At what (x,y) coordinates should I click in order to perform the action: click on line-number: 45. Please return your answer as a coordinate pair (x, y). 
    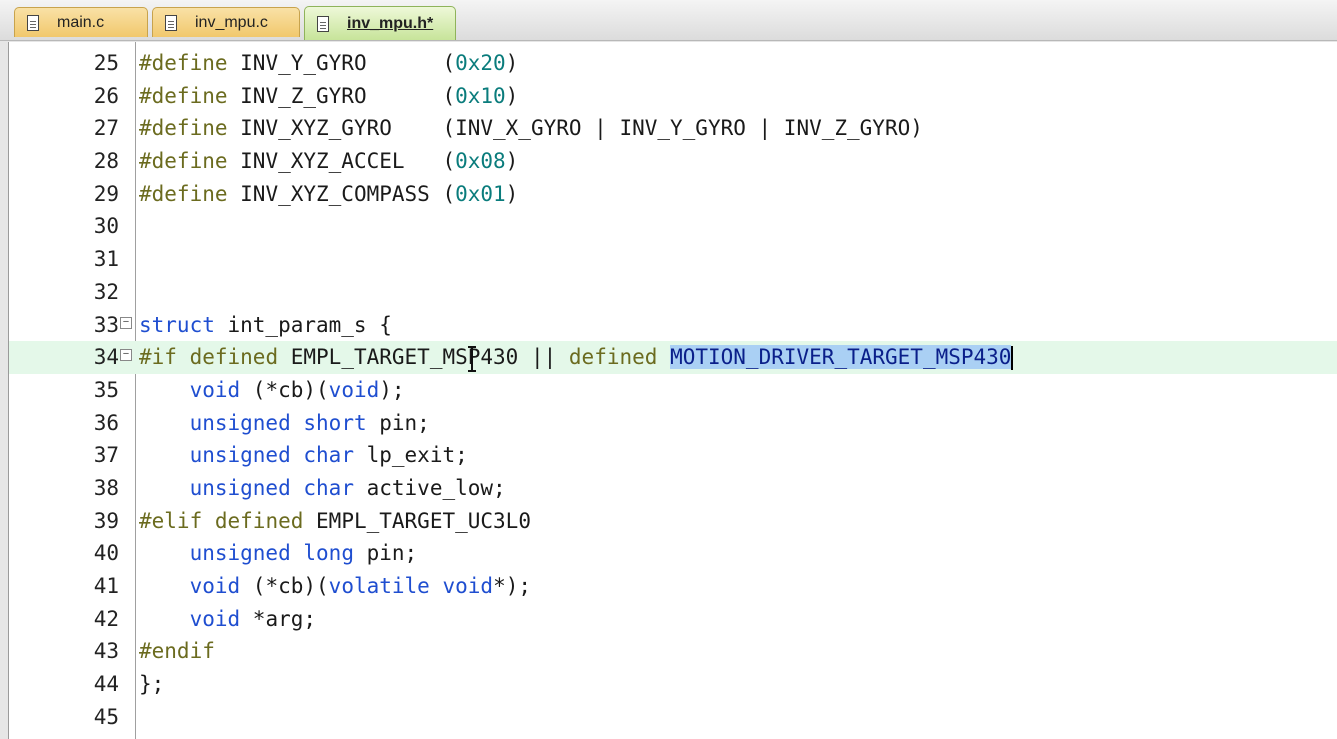
    Looking at the image, I should click on (106, 716).